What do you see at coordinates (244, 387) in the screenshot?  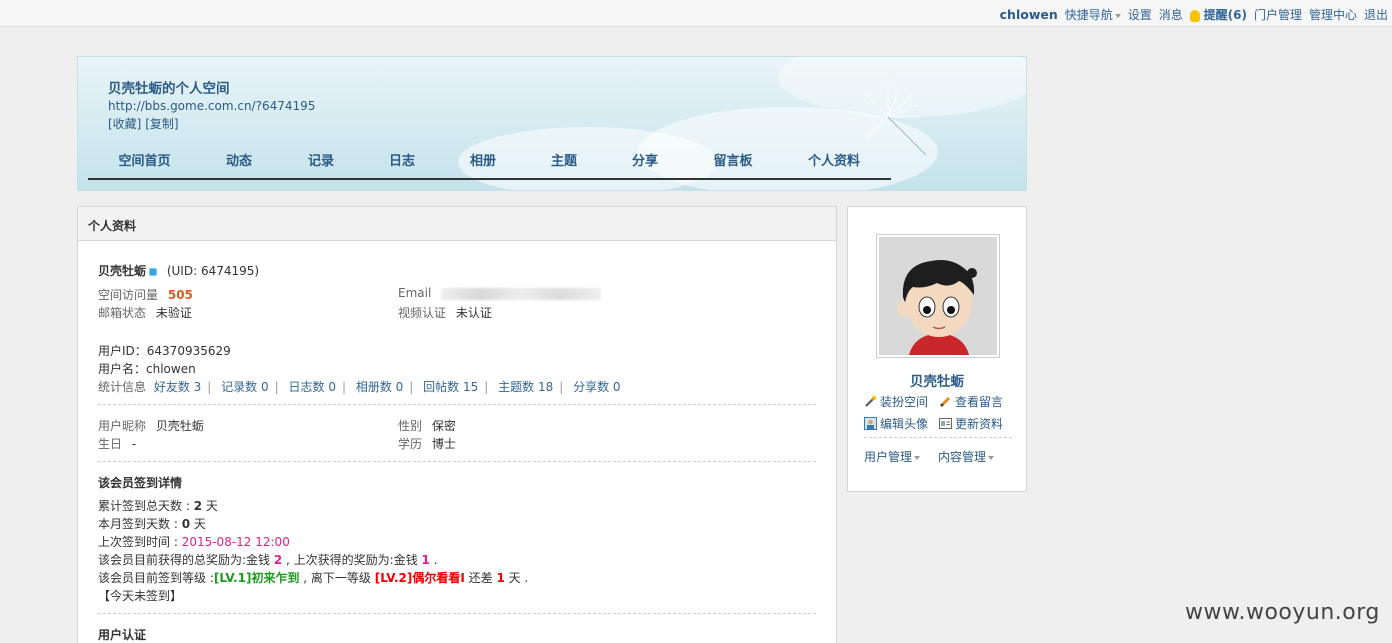 I see `stat-records: 记录数 0` at bounding box center [244, 387].